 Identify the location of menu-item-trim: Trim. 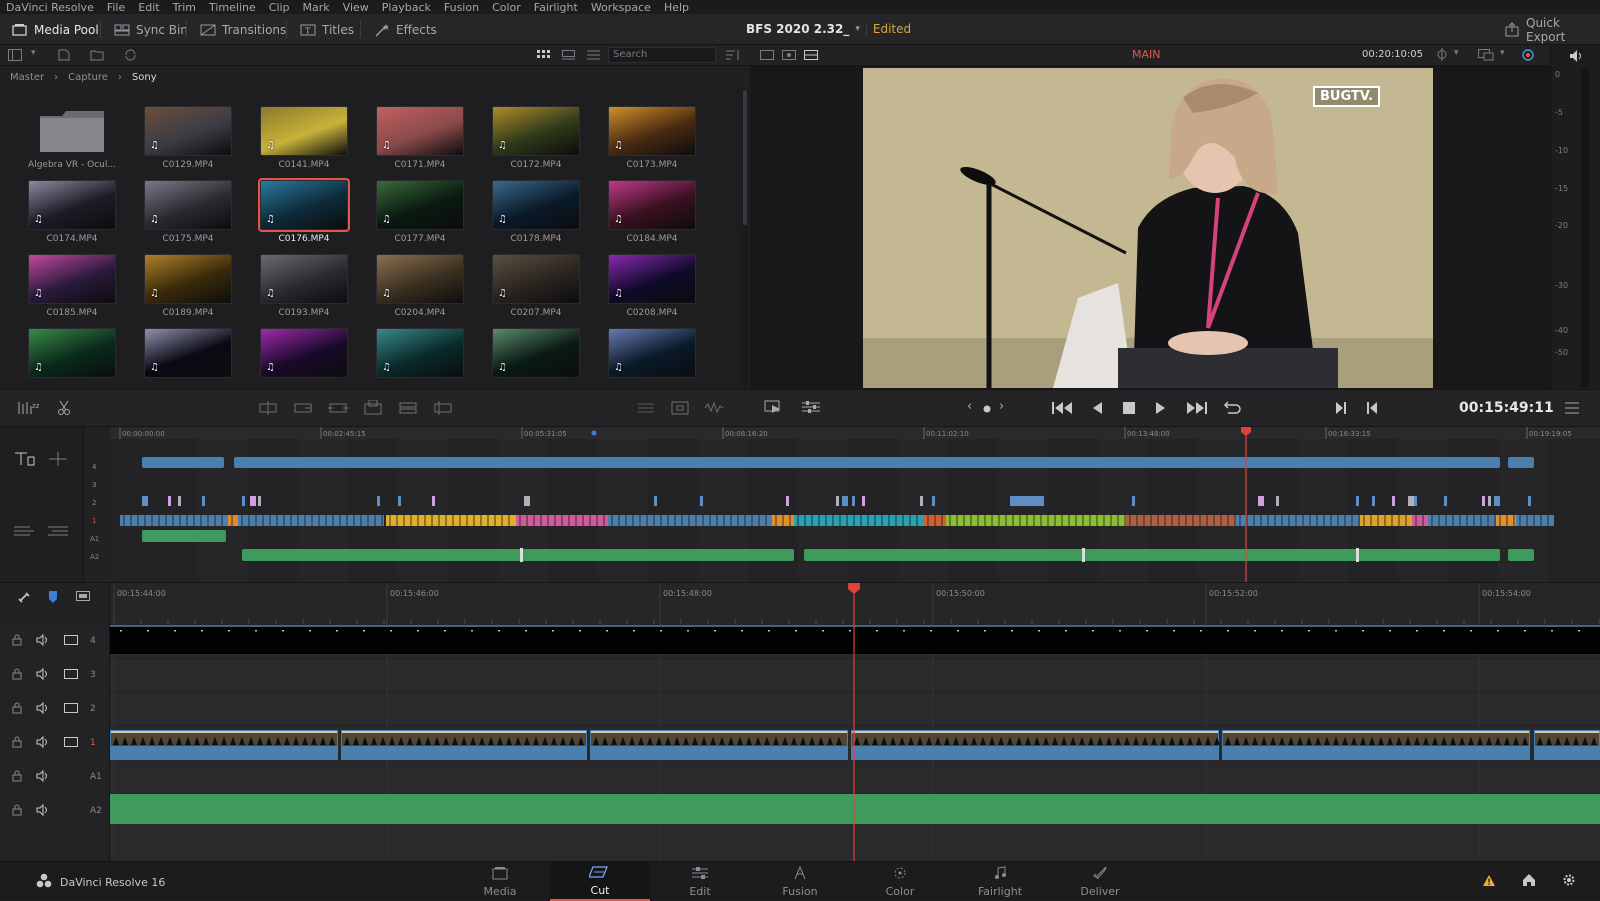
(184, 7).